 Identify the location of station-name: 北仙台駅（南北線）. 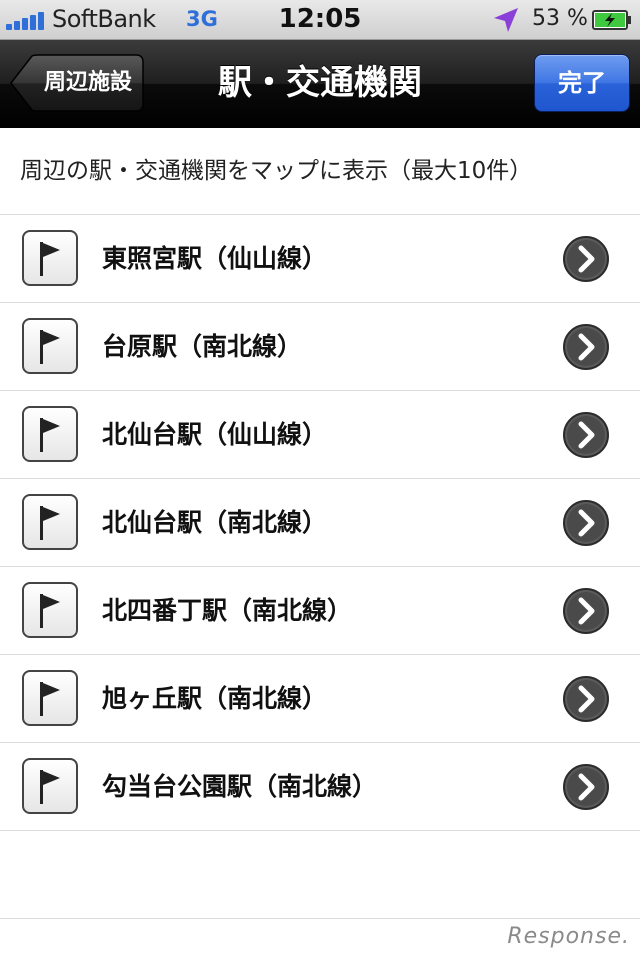
(215, 522).